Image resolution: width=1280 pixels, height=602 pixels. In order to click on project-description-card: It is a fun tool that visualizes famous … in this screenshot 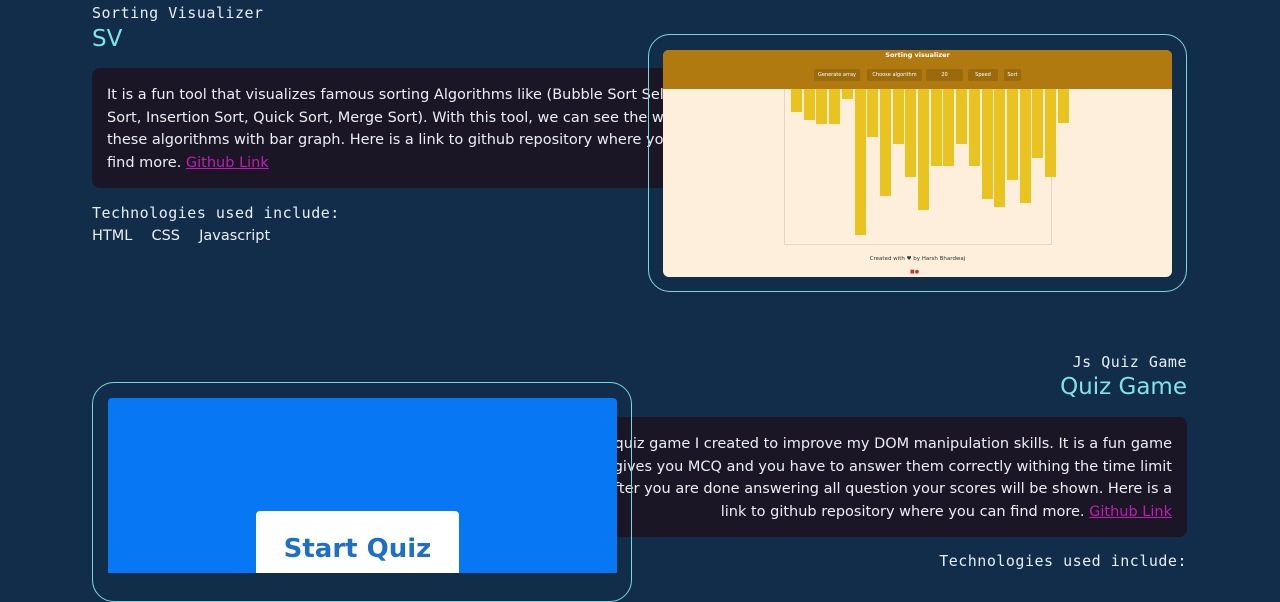, I will do `click(417, 128)`.